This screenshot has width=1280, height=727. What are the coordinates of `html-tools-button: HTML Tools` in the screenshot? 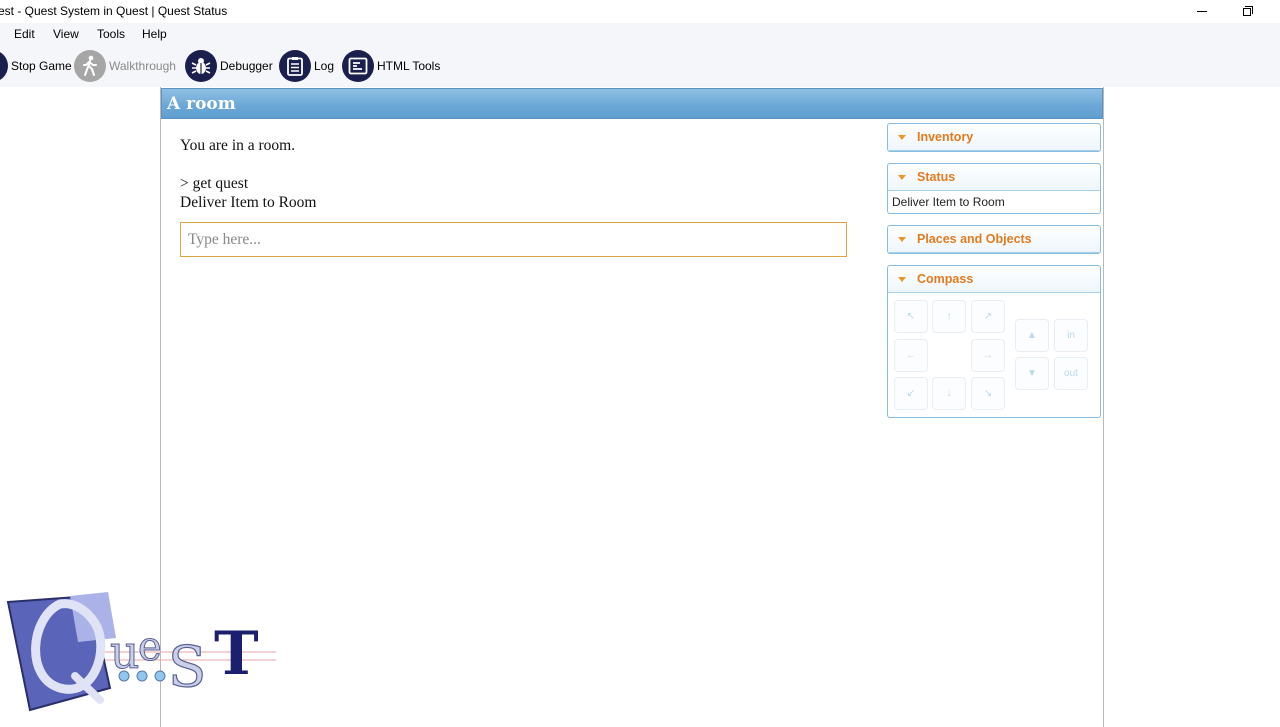 It's located at (391, 66).